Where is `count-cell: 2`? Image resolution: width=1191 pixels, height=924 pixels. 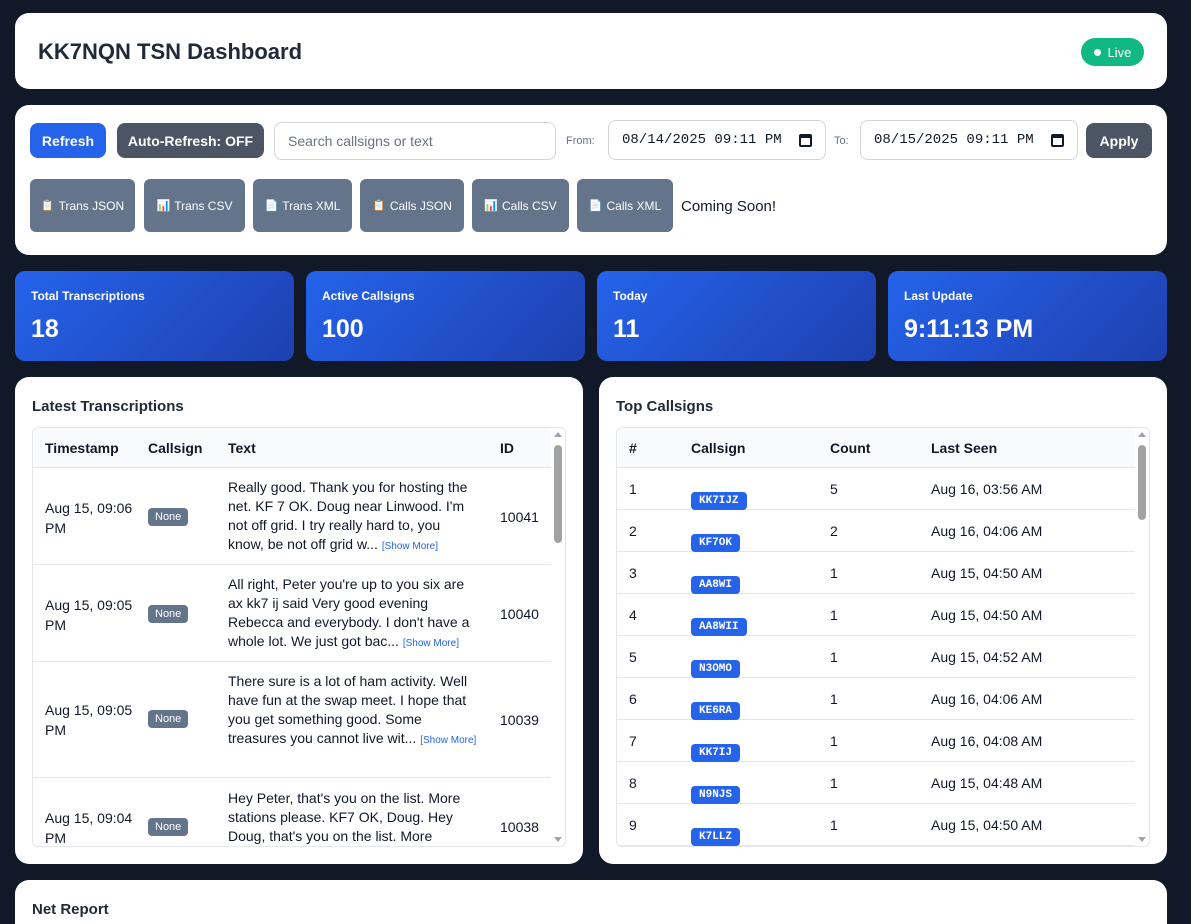 count-cell: 2 is located at coordinates (834, 531).